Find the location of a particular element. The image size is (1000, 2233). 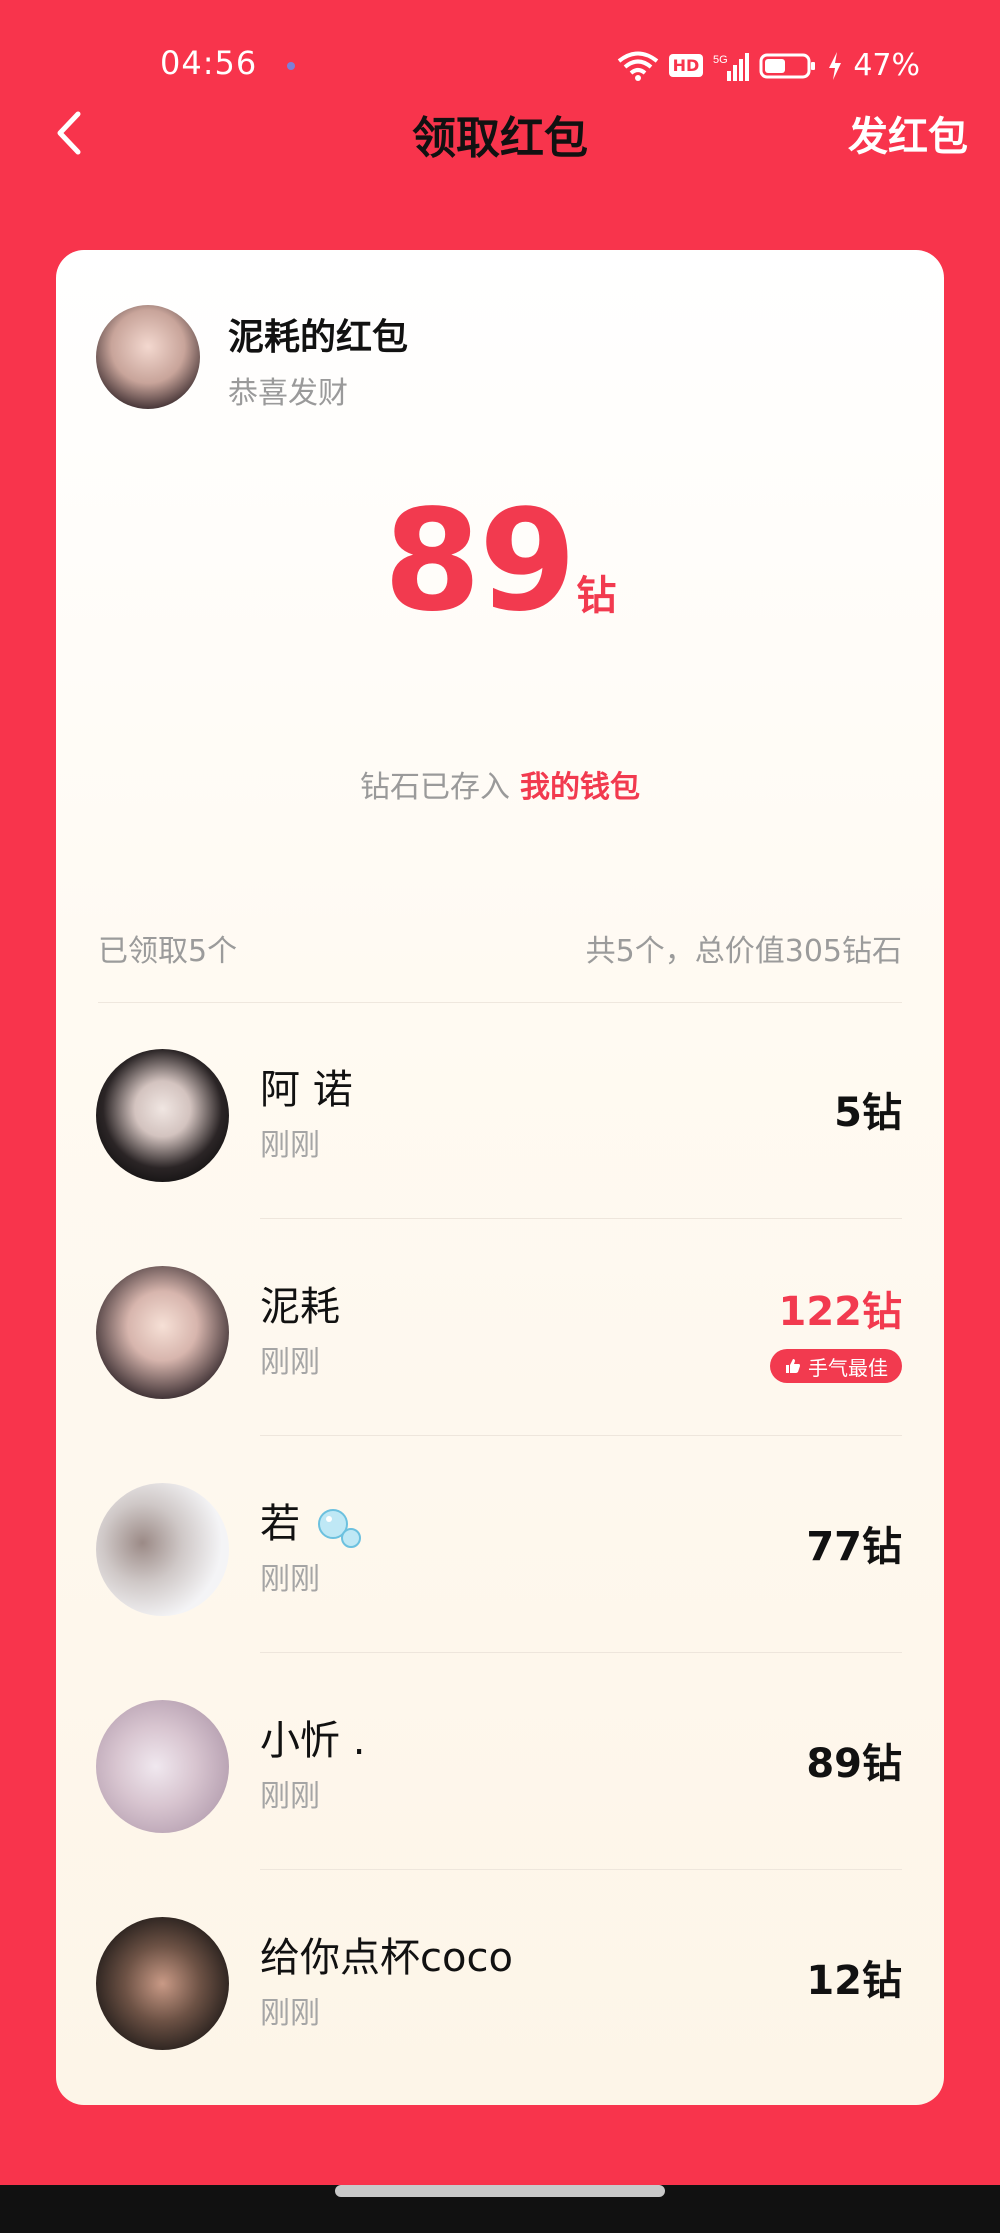

claimed-summary: 已领取5个 is located at coordinates (168, 951).